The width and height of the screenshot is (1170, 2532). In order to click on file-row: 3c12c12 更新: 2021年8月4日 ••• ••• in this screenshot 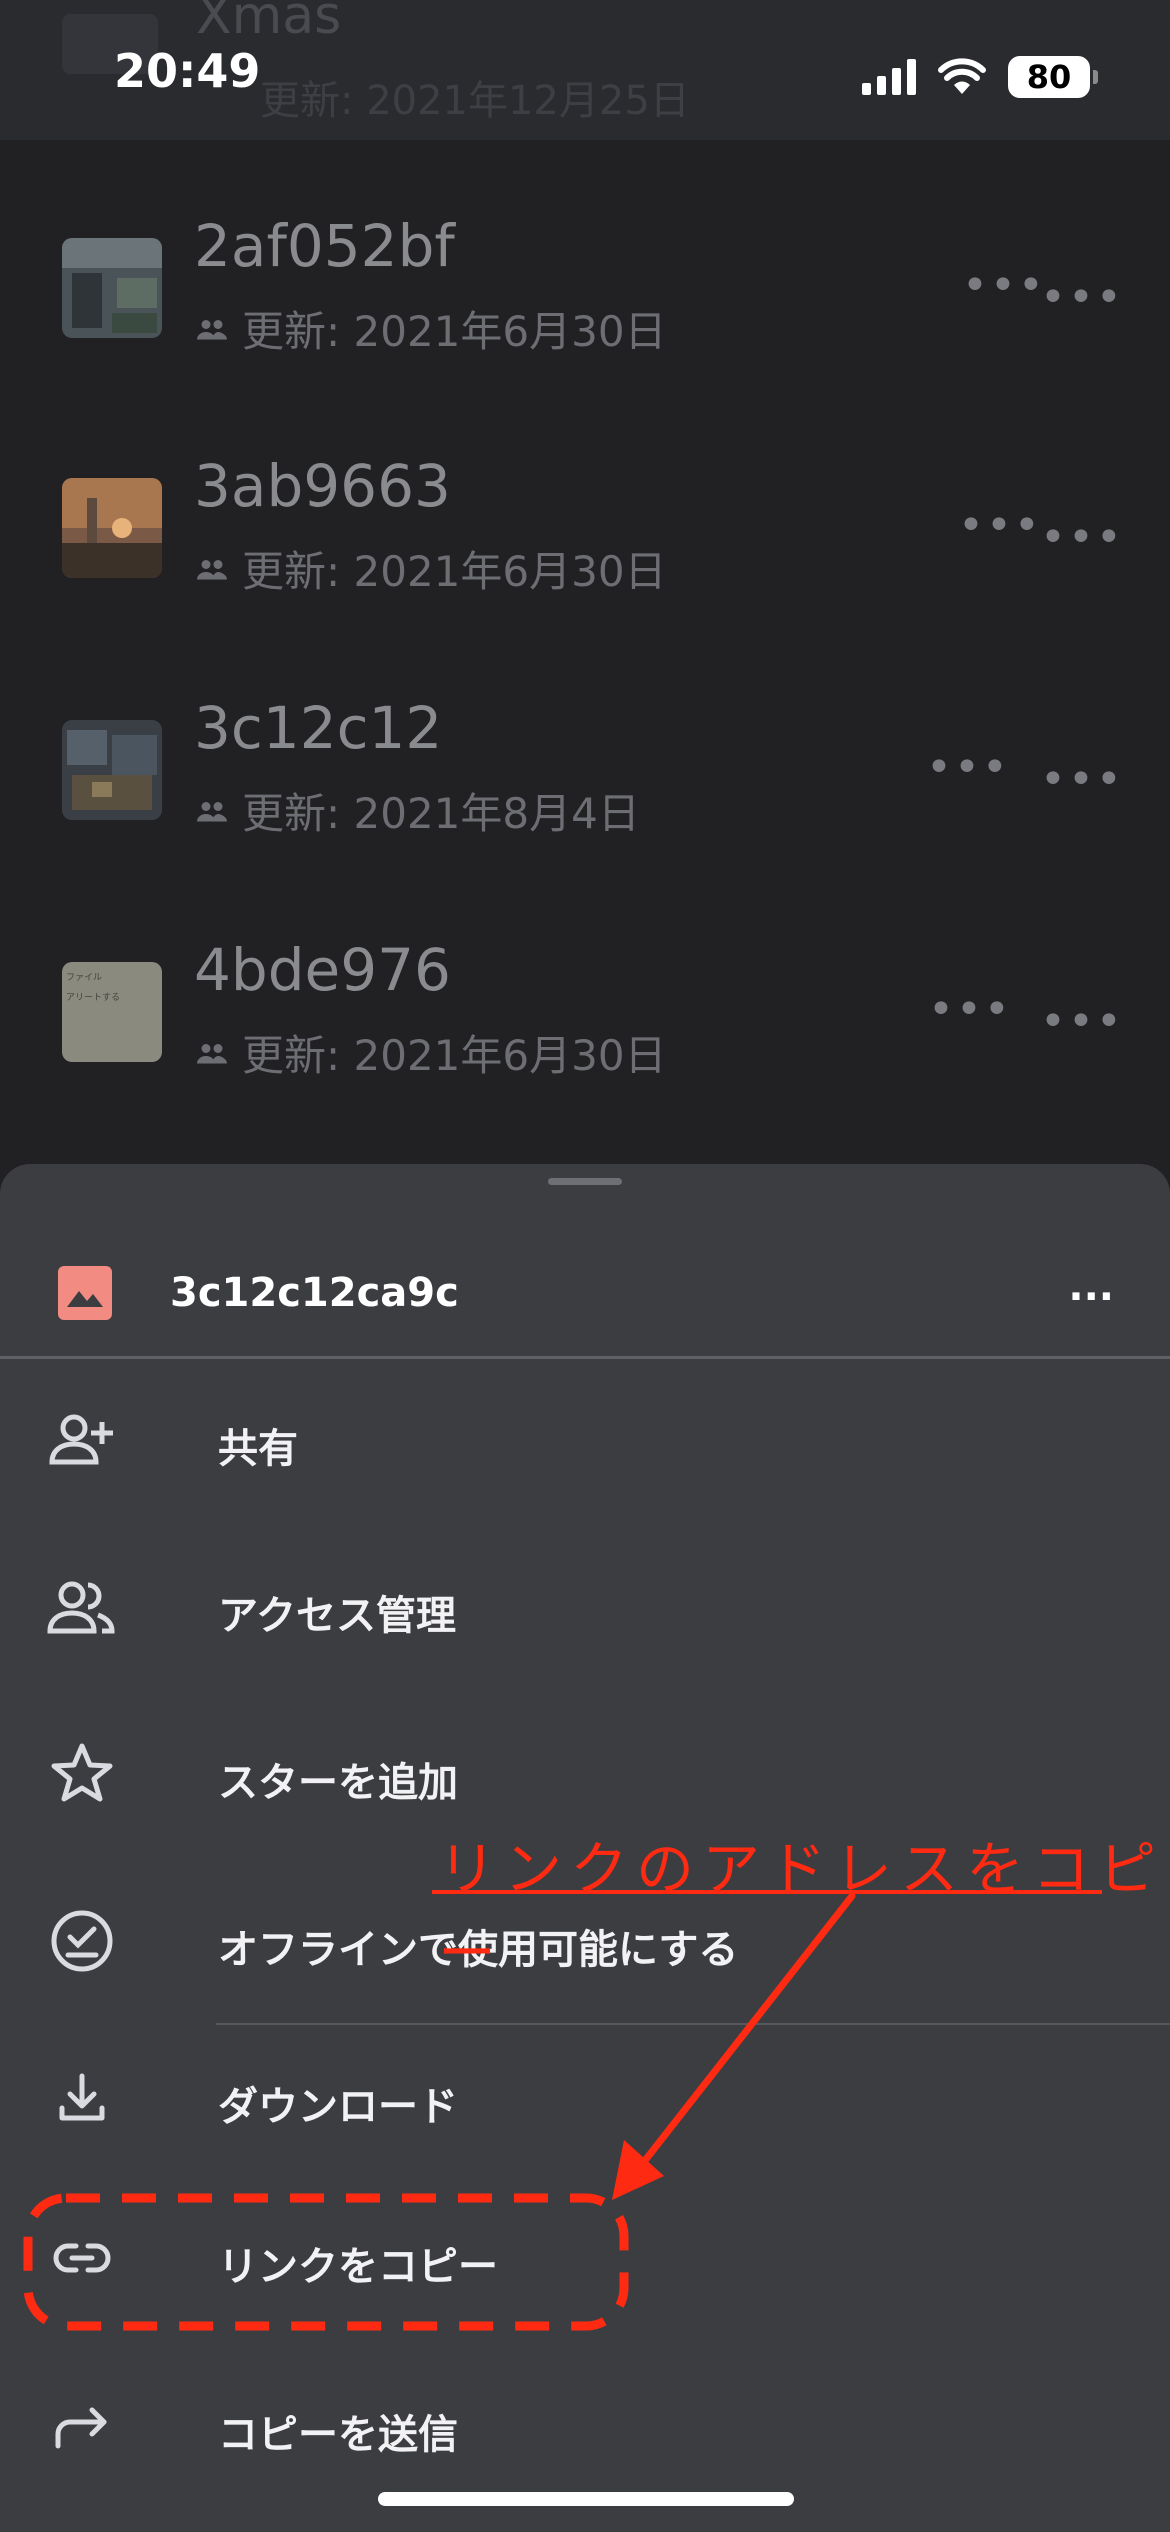, I will do `click(585, 772)`.